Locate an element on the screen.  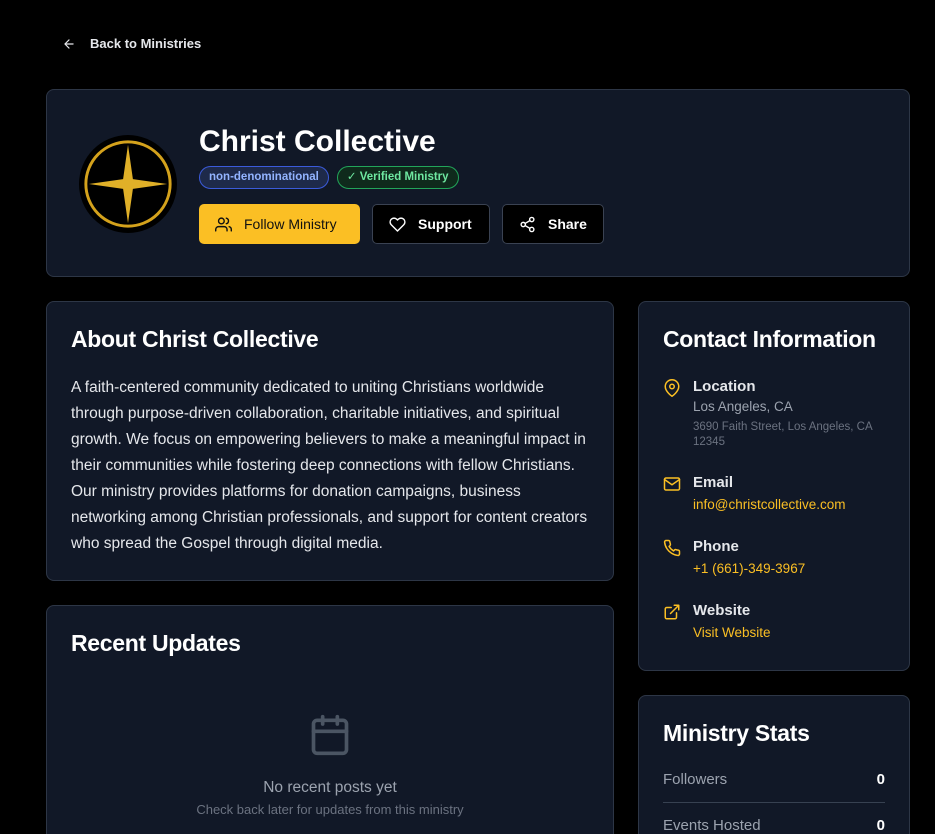
share-button-label: Share is located at coordinates (567, 224).